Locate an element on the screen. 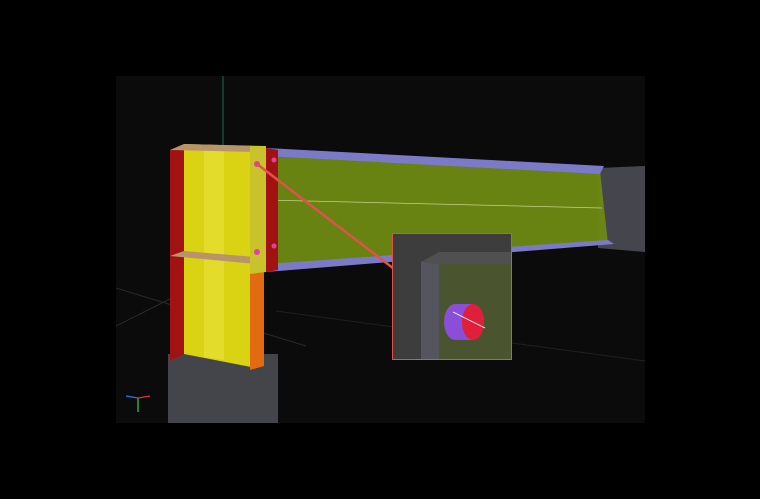  axis-triad-icon is located at coordinates (138, 403).